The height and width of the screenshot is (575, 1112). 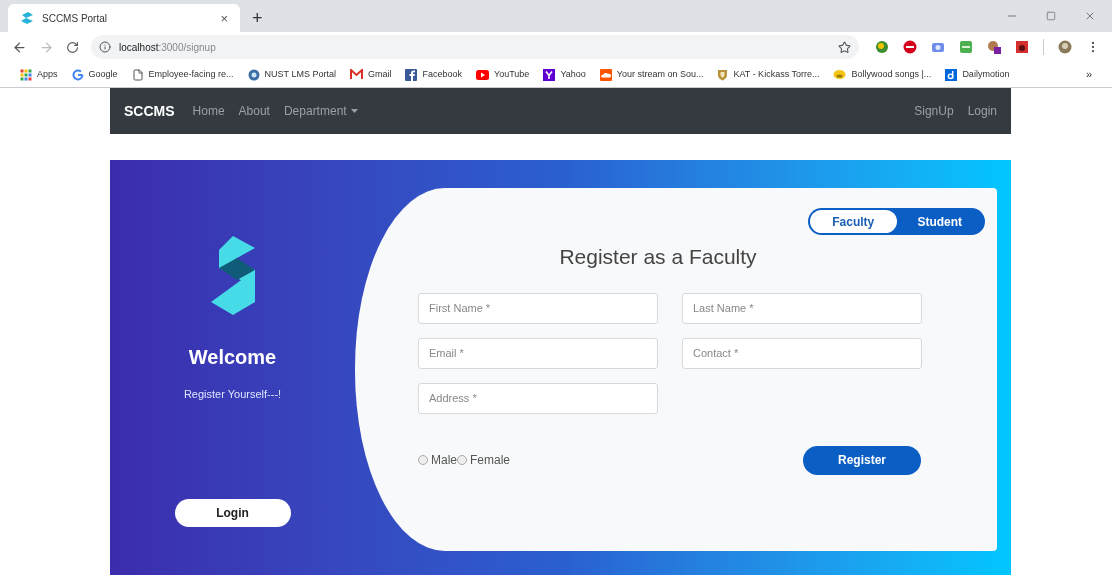 What do you see at coordinates (1090, 16) in the screenshot?
I see `close-icon` at bounding box center [1090, 16].